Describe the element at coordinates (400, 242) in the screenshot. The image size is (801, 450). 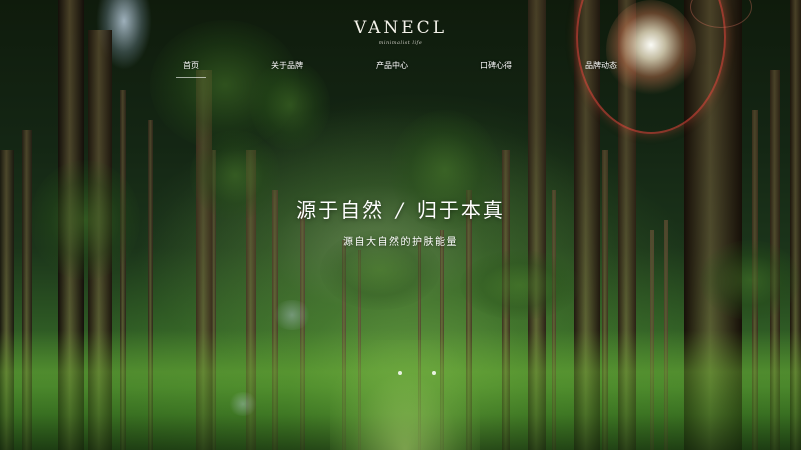
I see `hero-subtitle: 源自大自然的护肤能量` at that location.